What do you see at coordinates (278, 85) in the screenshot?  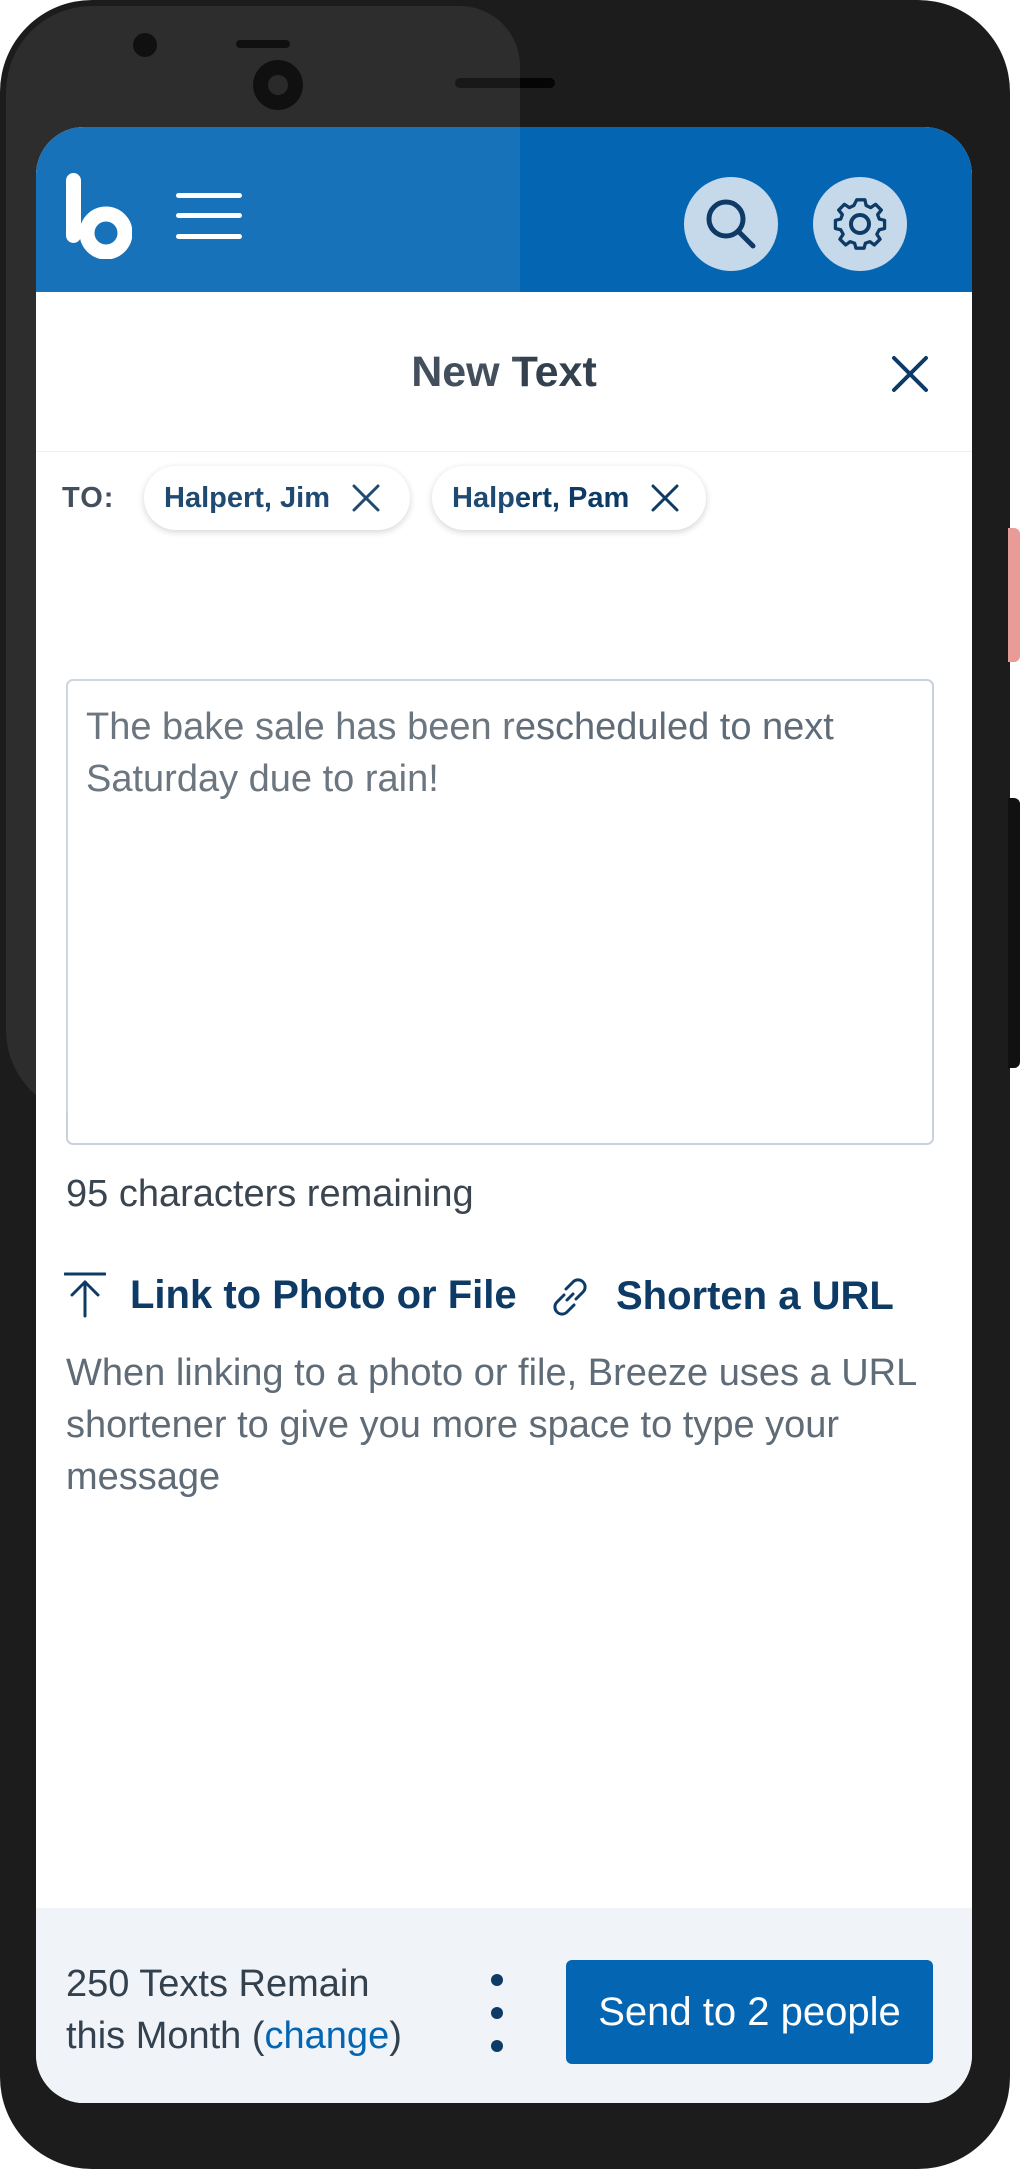 I see `camera-lens-icon` at bounding box center [278, 85].